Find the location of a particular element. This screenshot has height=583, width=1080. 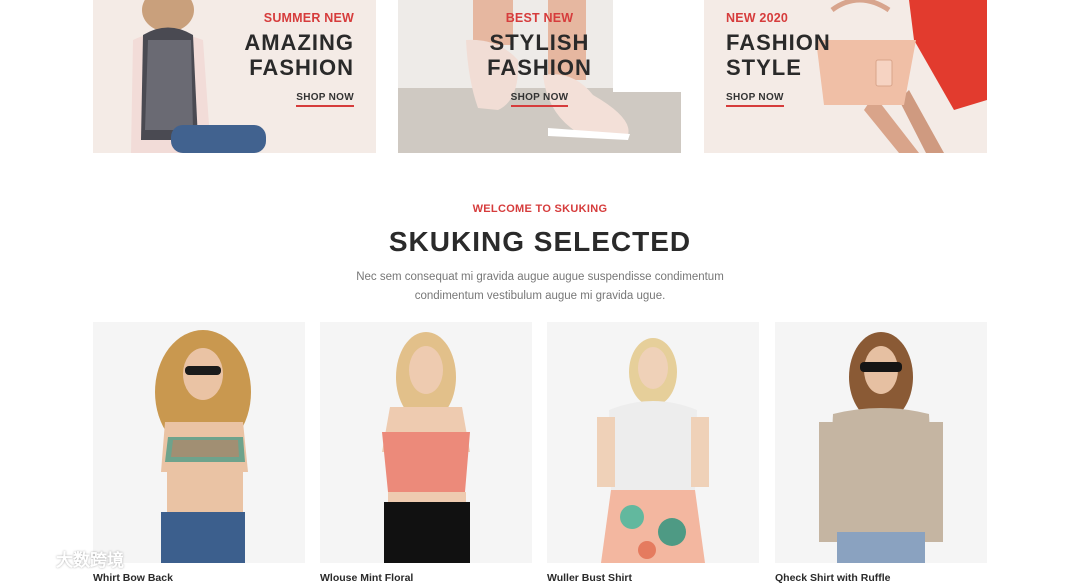

banner-headline-line1: STYLISH is located at coordinates (539, 42).